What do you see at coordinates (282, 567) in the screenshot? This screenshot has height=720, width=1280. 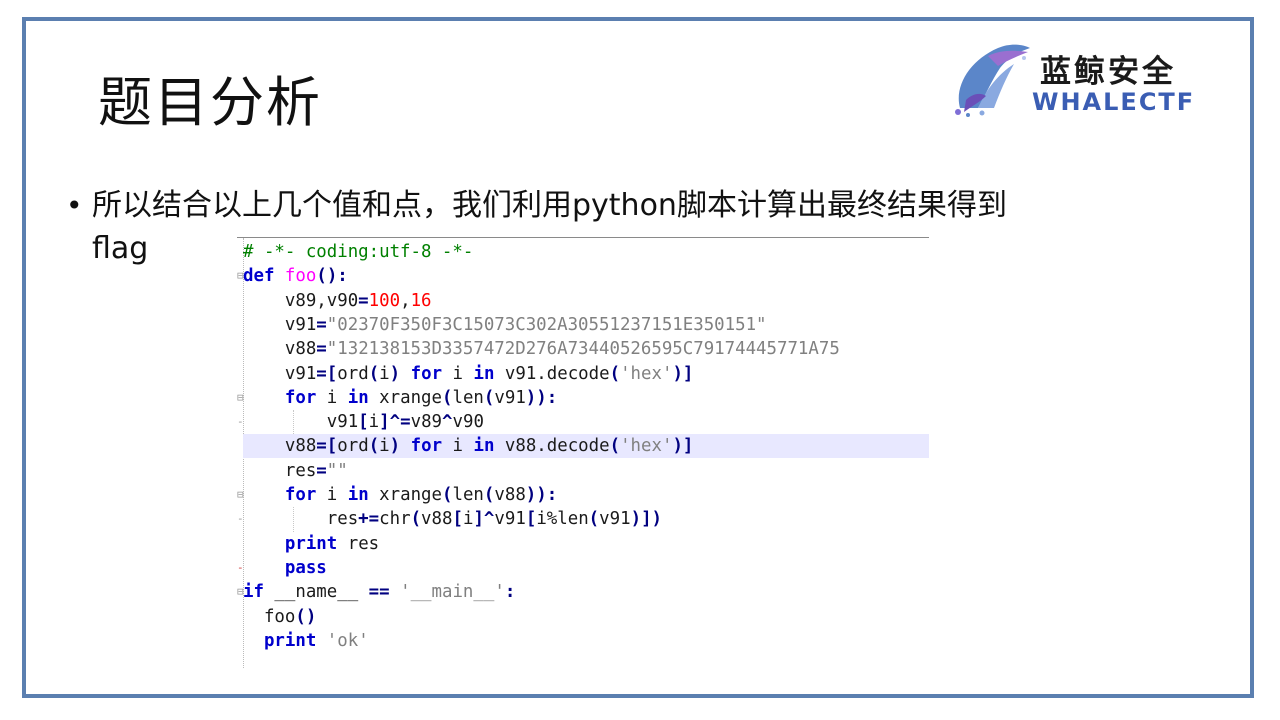 I see `code-line: pass -` at bounding box center [282, 567].